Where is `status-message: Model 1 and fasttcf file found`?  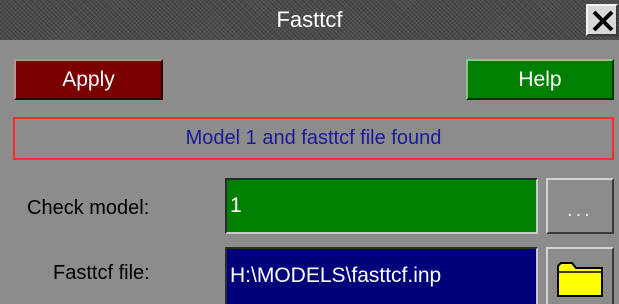
status-message: Model 1 and fasttcf file found is located at coordinates (313, 138).